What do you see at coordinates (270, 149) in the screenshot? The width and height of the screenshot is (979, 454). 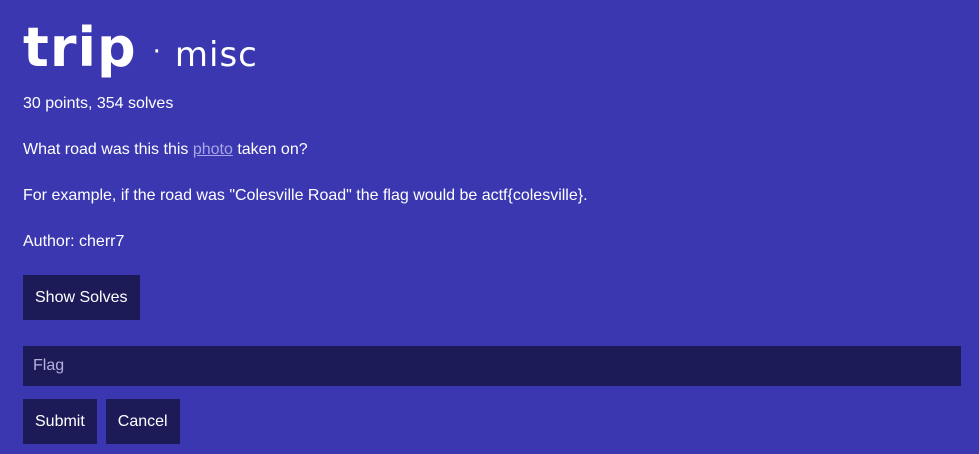 I see `question-suffix: taken on?` at bounding box center [270, 149].